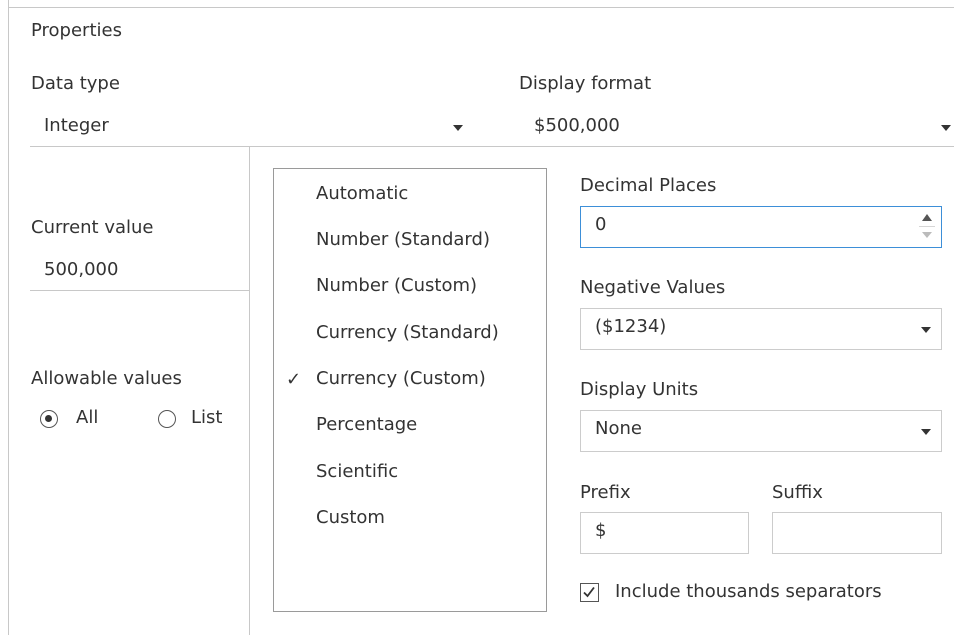 This screenshot has width=954, height=635. Describe the element at coordinates (81, 269) in the screenshot. I see `current-value-text: 500,000` at that location.